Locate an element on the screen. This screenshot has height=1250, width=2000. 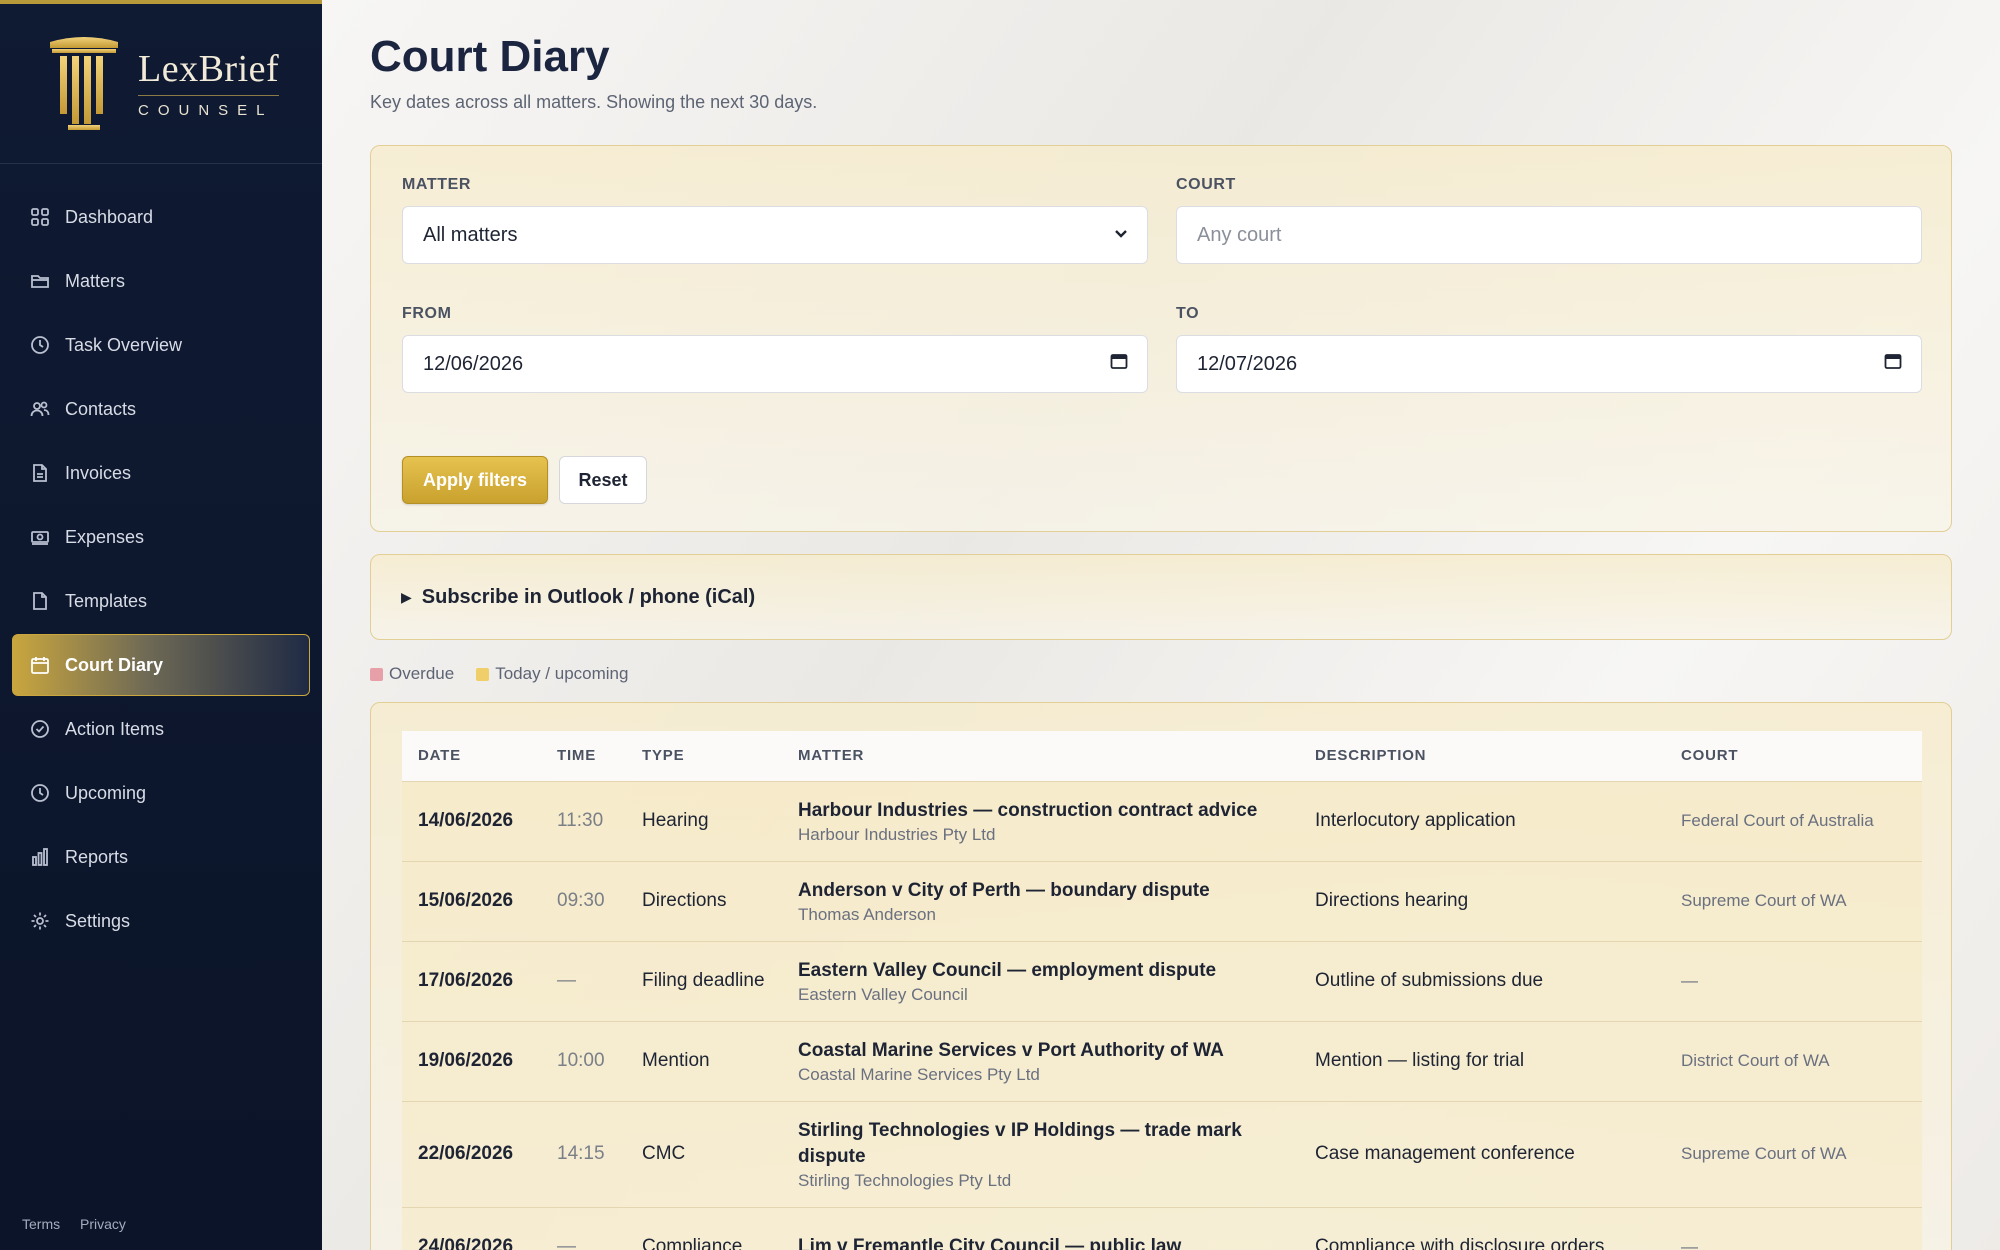
document-icon is located at coordinates (40, 473).